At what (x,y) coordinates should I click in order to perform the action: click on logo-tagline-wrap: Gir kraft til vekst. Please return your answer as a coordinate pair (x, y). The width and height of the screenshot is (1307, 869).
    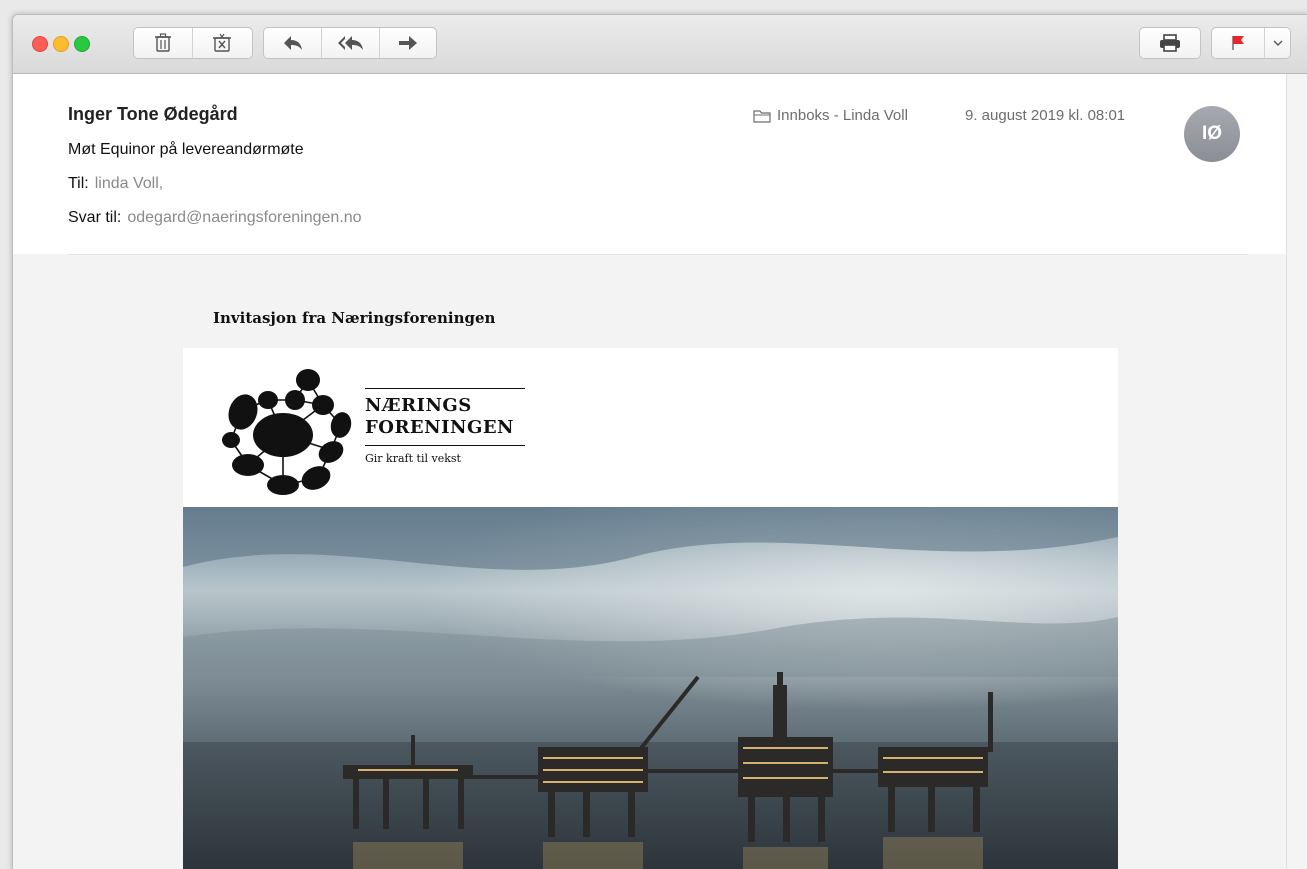
    Looking at the image, I should click on (413, 456).